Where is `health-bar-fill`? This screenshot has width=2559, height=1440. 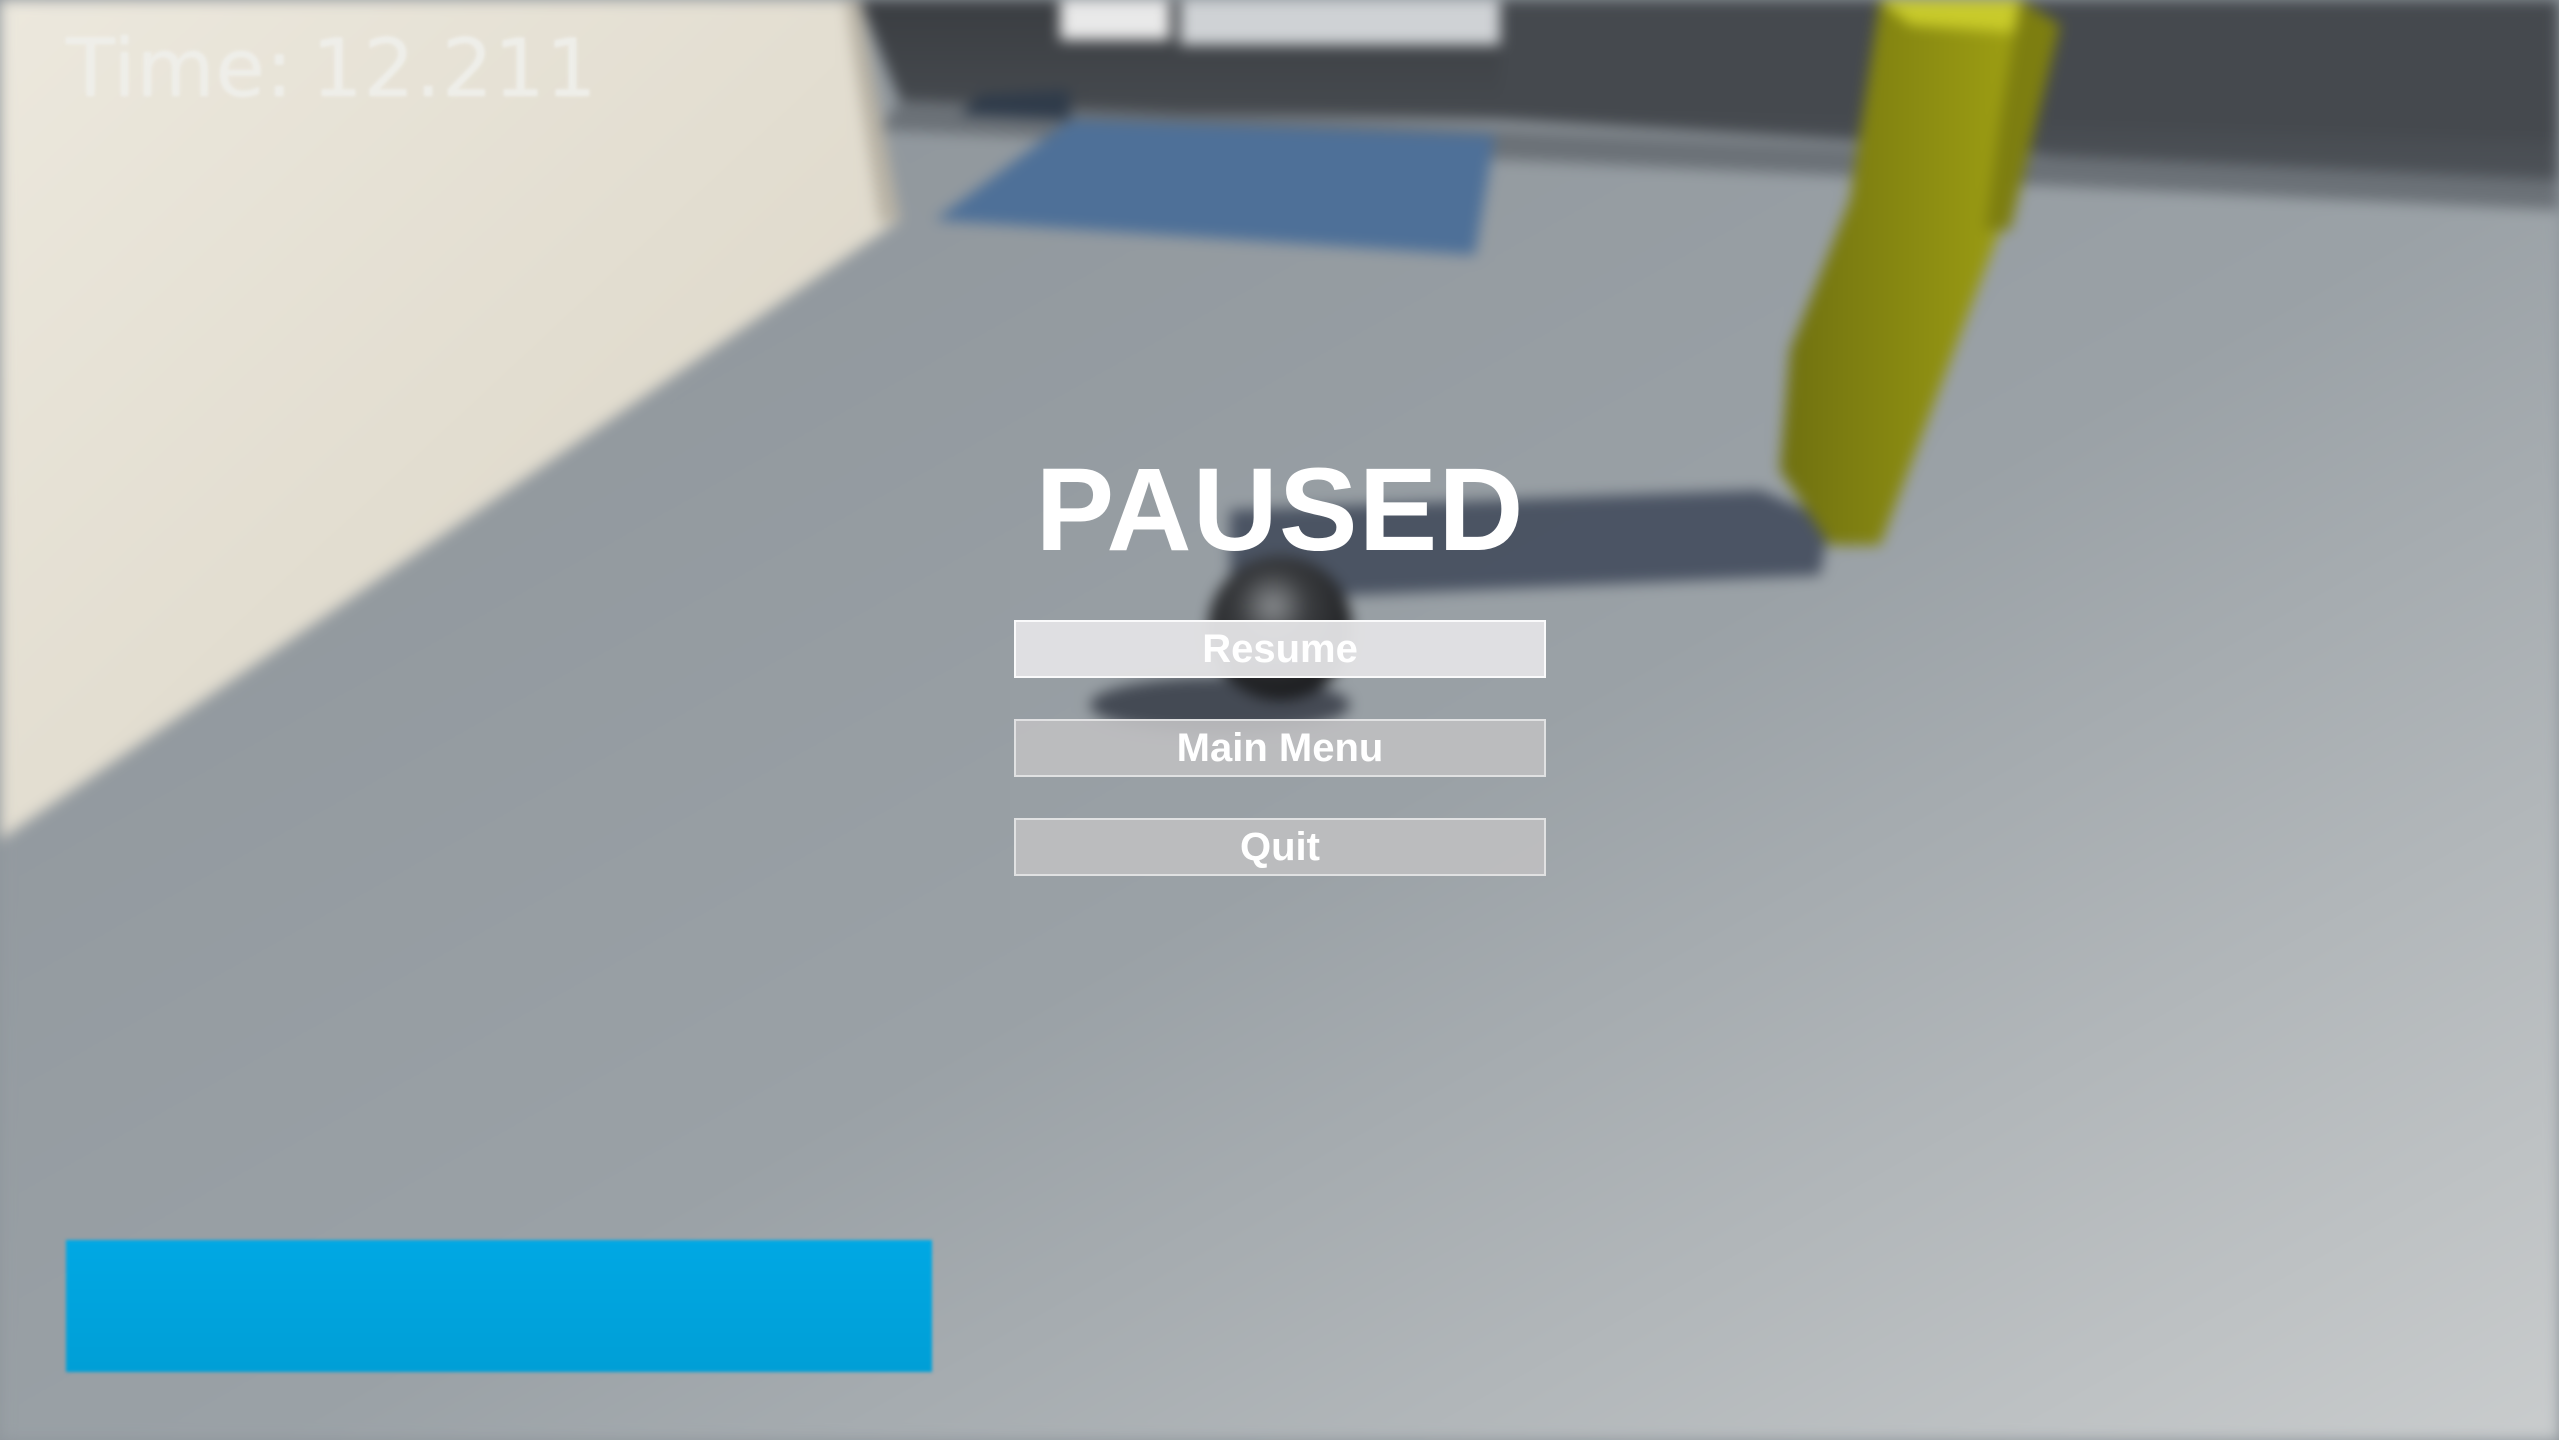 health-bar-fill is located at coordinates (499, 1306).